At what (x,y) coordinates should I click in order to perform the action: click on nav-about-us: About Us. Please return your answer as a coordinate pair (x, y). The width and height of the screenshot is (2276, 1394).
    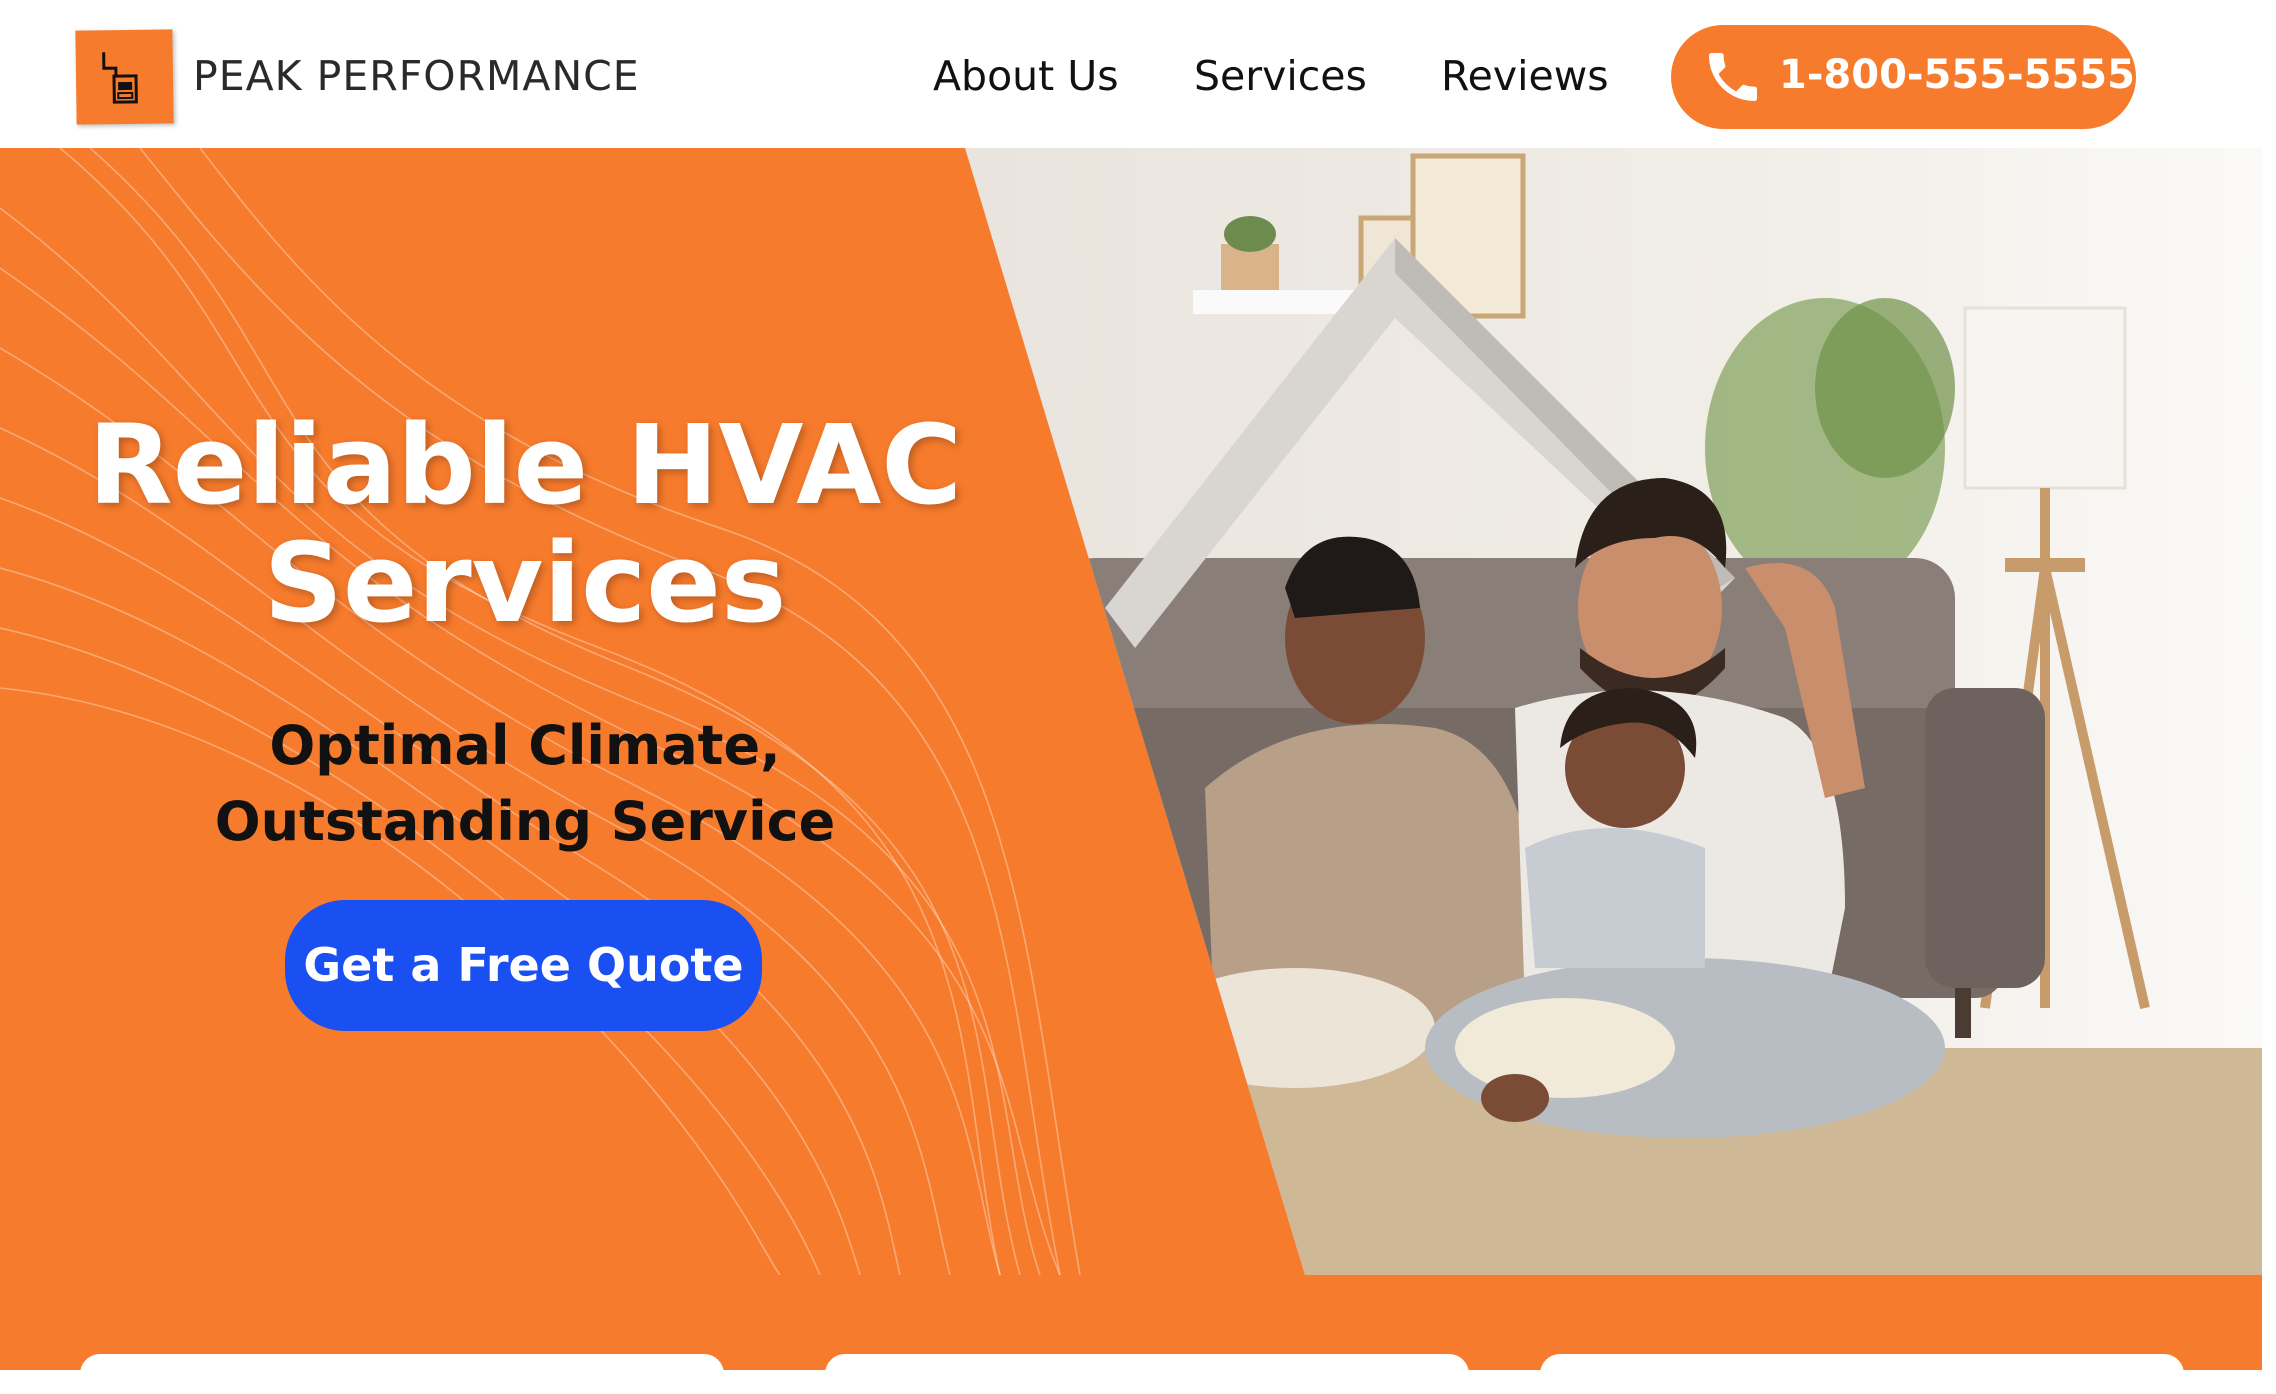
    Looking at the image, I should click on (1026, 76).